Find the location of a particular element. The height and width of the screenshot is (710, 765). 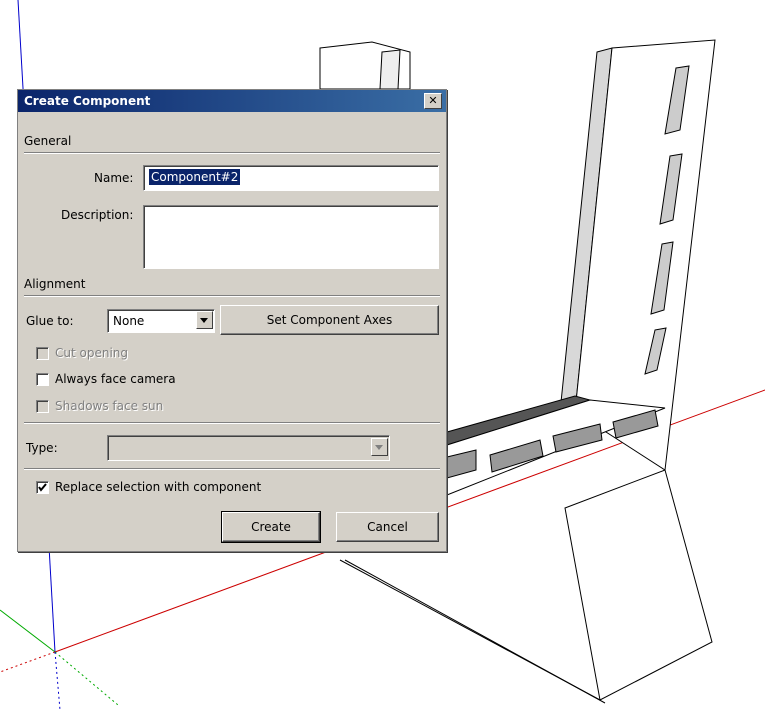

cut-opening-label: Cut opening is located at coordinates (92, 353).